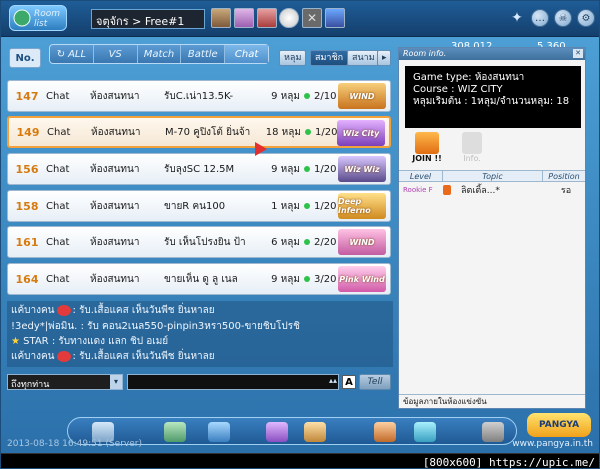 Image resolution: width=600 pixels, height=469 pixels. Describe the element at coordinates (289, 18) in the screenshot. I see `ball-icon` at that location.